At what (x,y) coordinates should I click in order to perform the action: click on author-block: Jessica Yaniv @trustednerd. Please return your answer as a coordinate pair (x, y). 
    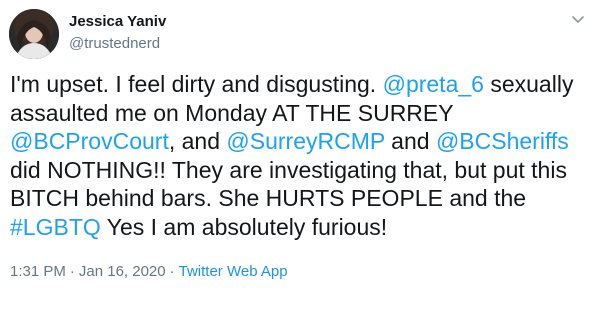
    Looking at the image, I should click on (117, 32).